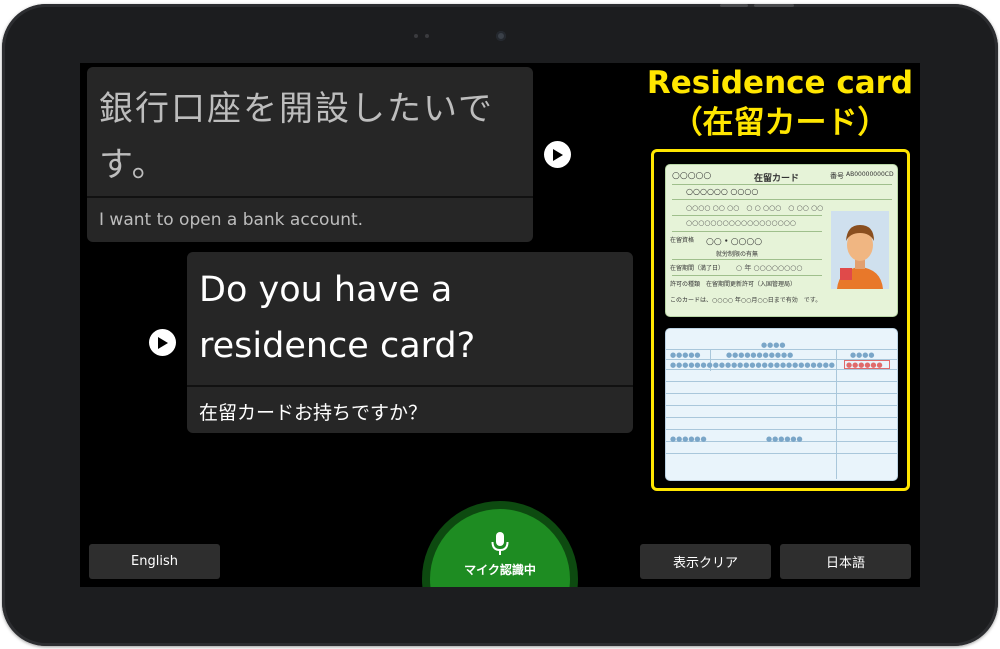 Image resolution: width=1000 pixels, height=649 pixels. I want to click on card-dots: ○○○○ ○○ ○○ ○ ○ ○○○ ○ ○○ ○○, so click(755, 208).